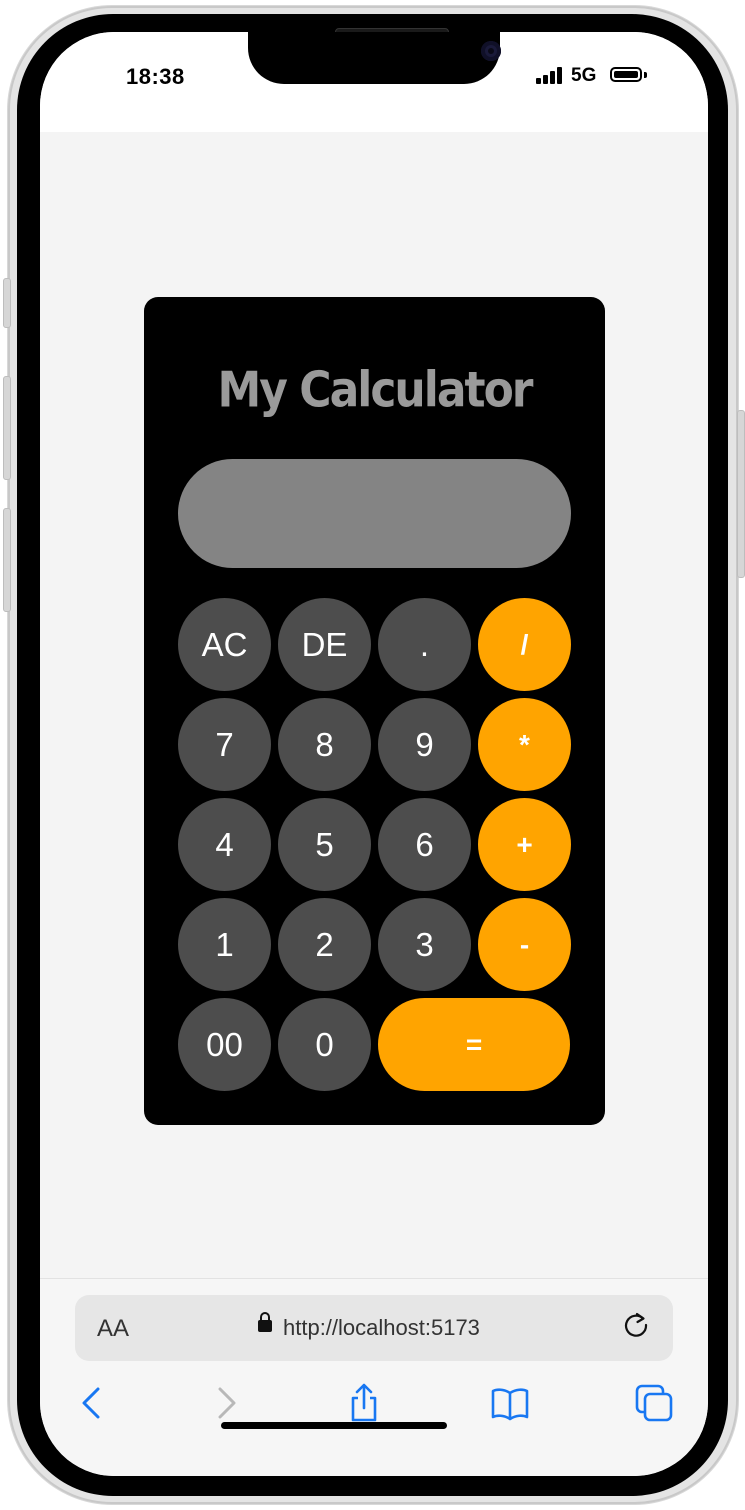  I want to click on volume-up-button, so click(7, 428).